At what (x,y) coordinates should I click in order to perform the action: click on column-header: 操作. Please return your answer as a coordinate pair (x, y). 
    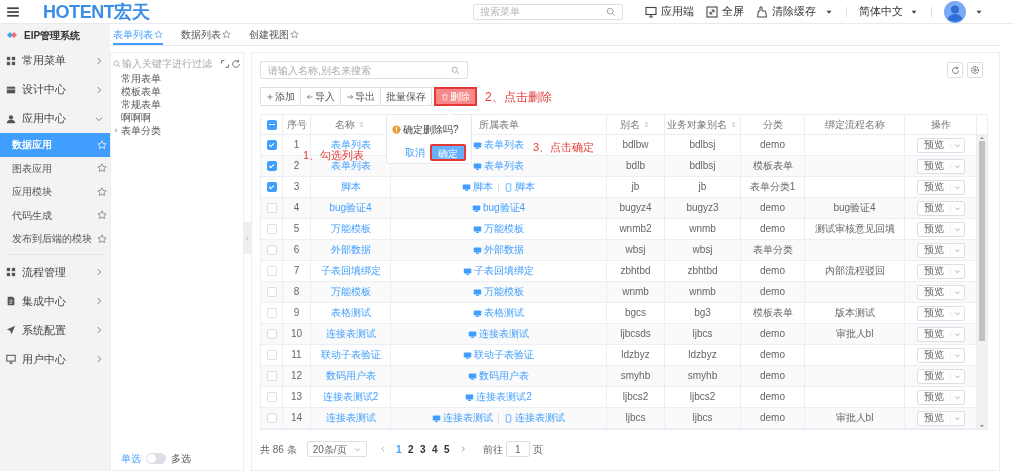
    Looking at the image, I should click on (940, 125).